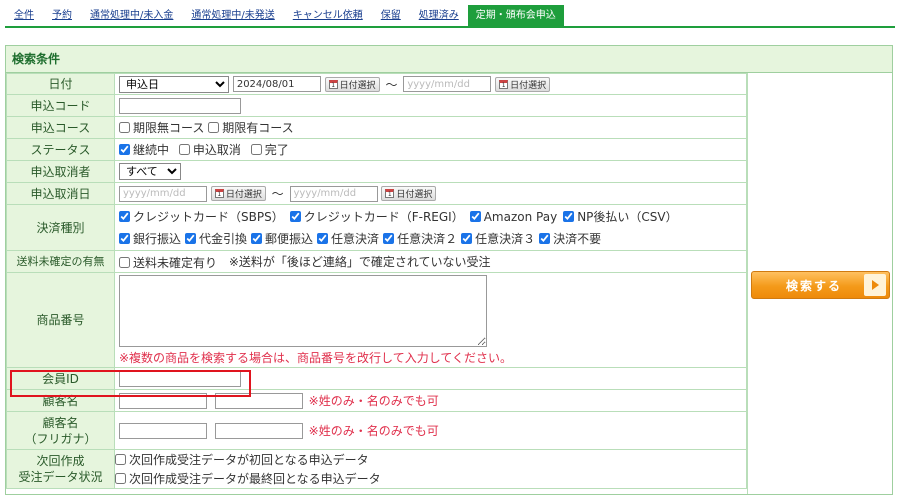 Image resolution: width=900 pixels, height=498 pixels. Describe the element at coordinates (60, 193) in the screenshot. I see `label-cancel-date: 申込取消日` at that location.